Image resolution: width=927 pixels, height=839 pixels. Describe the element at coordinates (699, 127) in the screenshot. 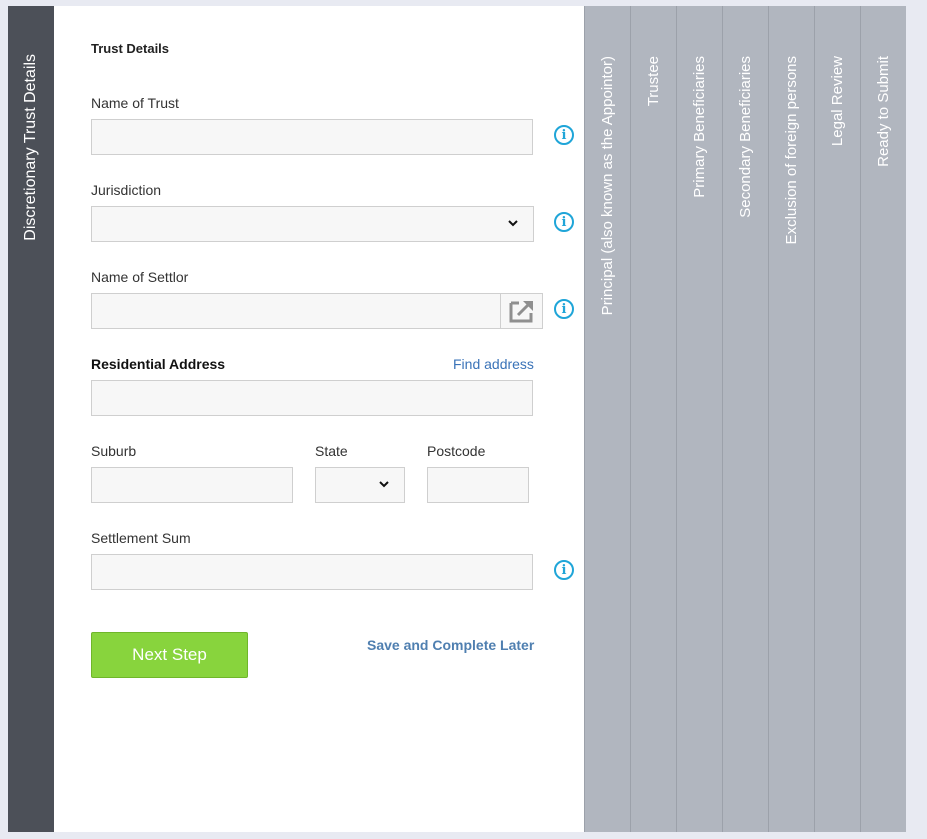

I see `step-label: Primary Beneficiaries` at that location.